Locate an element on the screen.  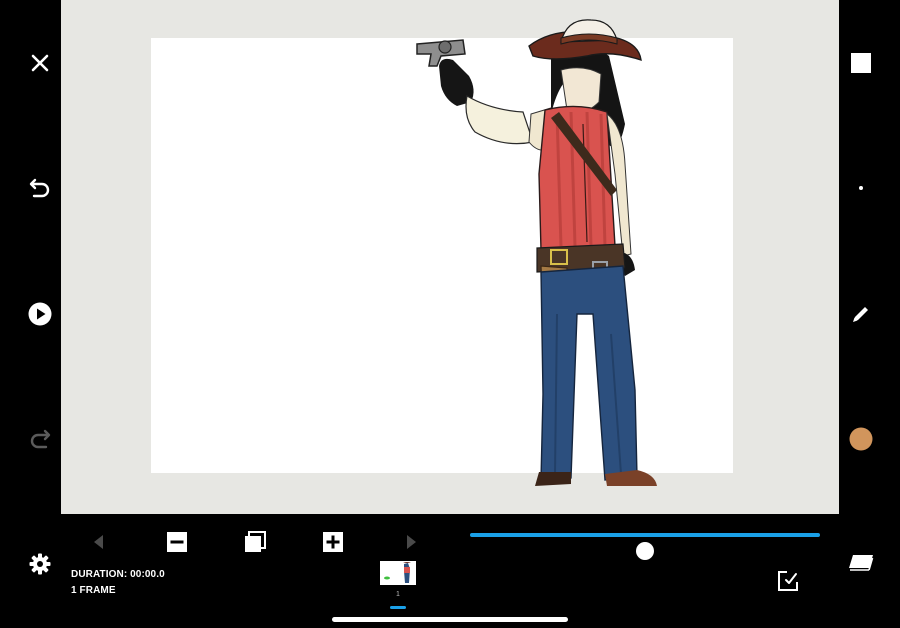
color-picker-button is located at coordinates (861, 439).